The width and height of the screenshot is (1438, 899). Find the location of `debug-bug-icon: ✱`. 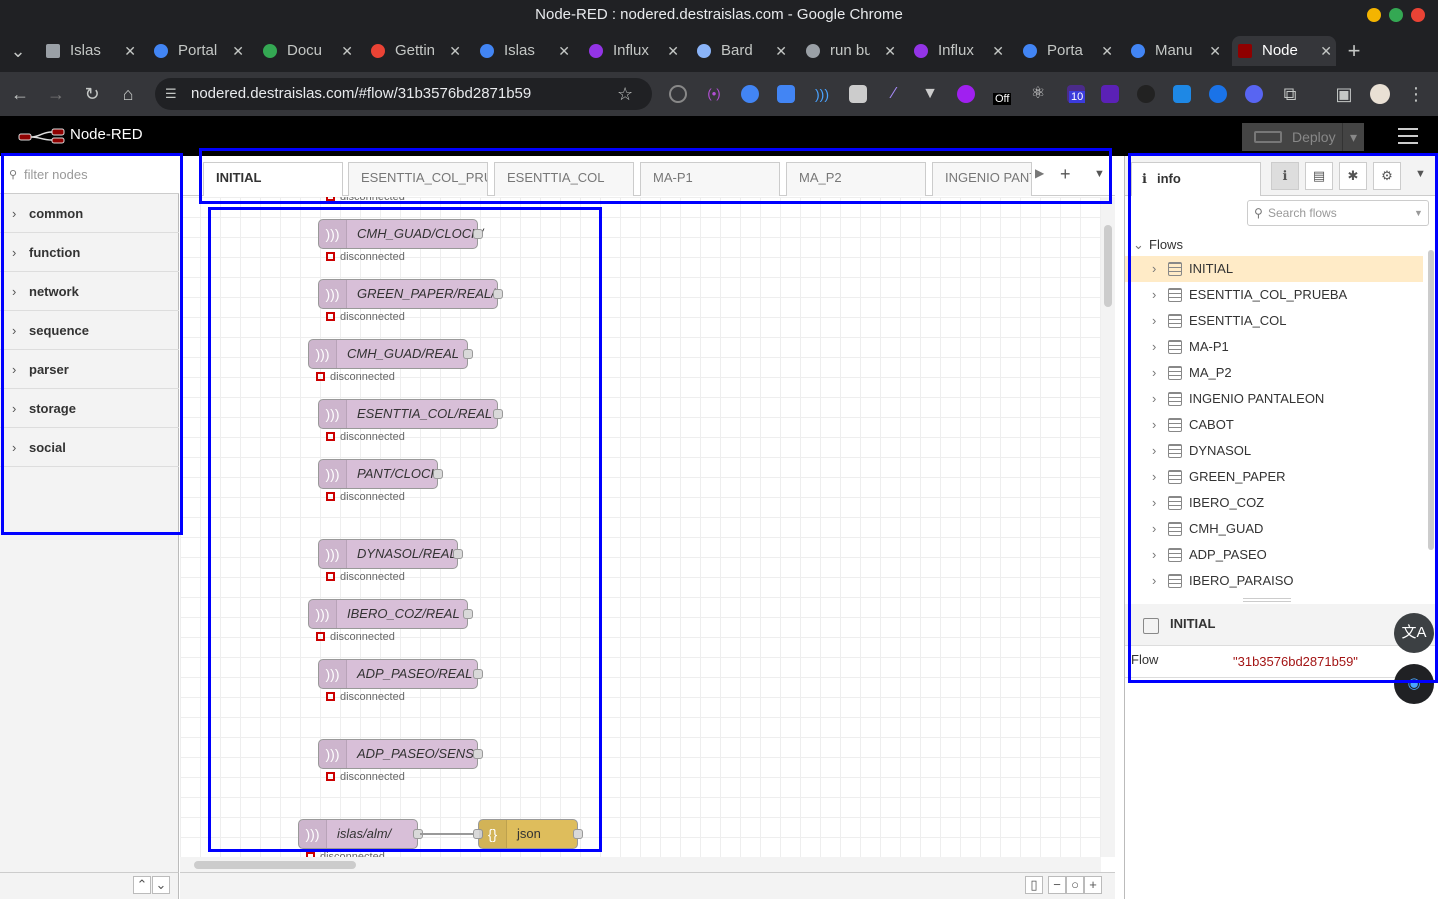

debug-bug-icon: ✱ is located at coordinates (1353, 176).